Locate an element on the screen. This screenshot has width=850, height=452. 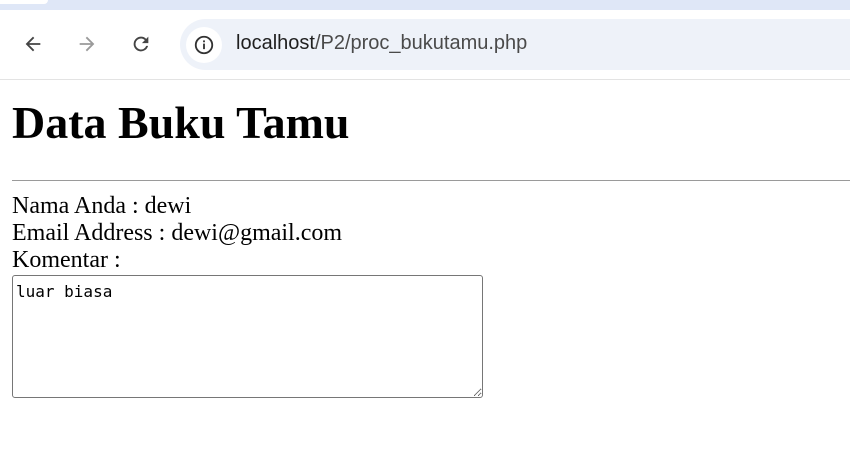
info-icon is located at coordinates (204, 45).